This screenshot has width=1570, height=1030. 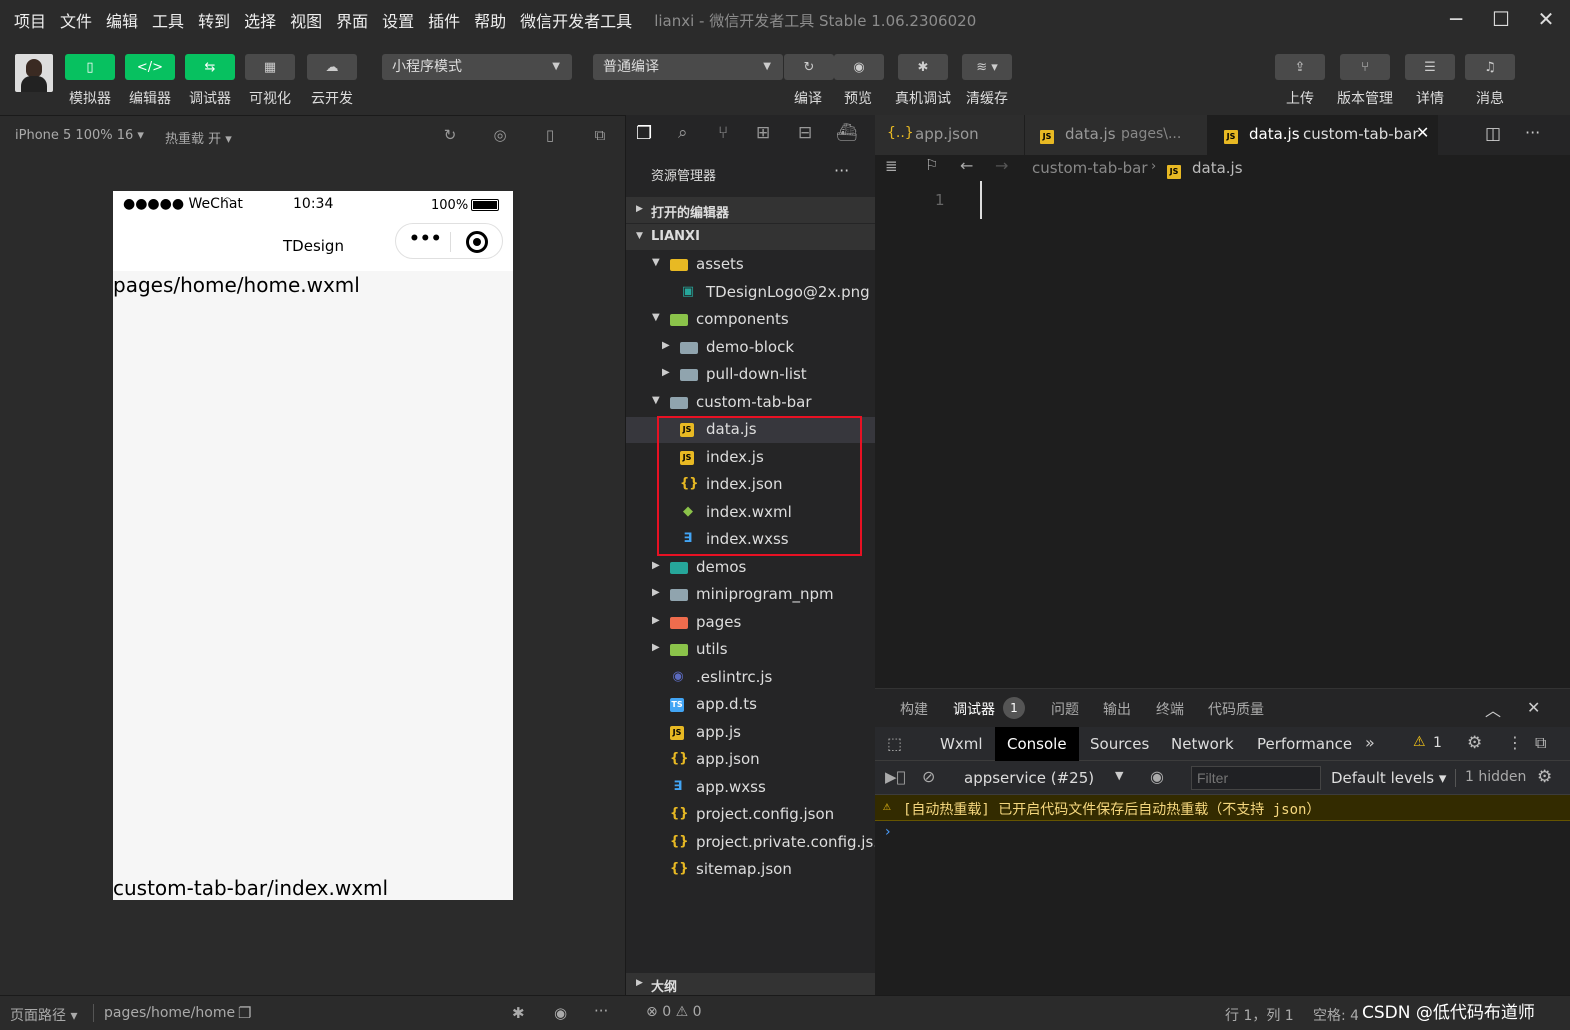 I want to click on bug-icon: ✱, so click(x=518, y=1013).